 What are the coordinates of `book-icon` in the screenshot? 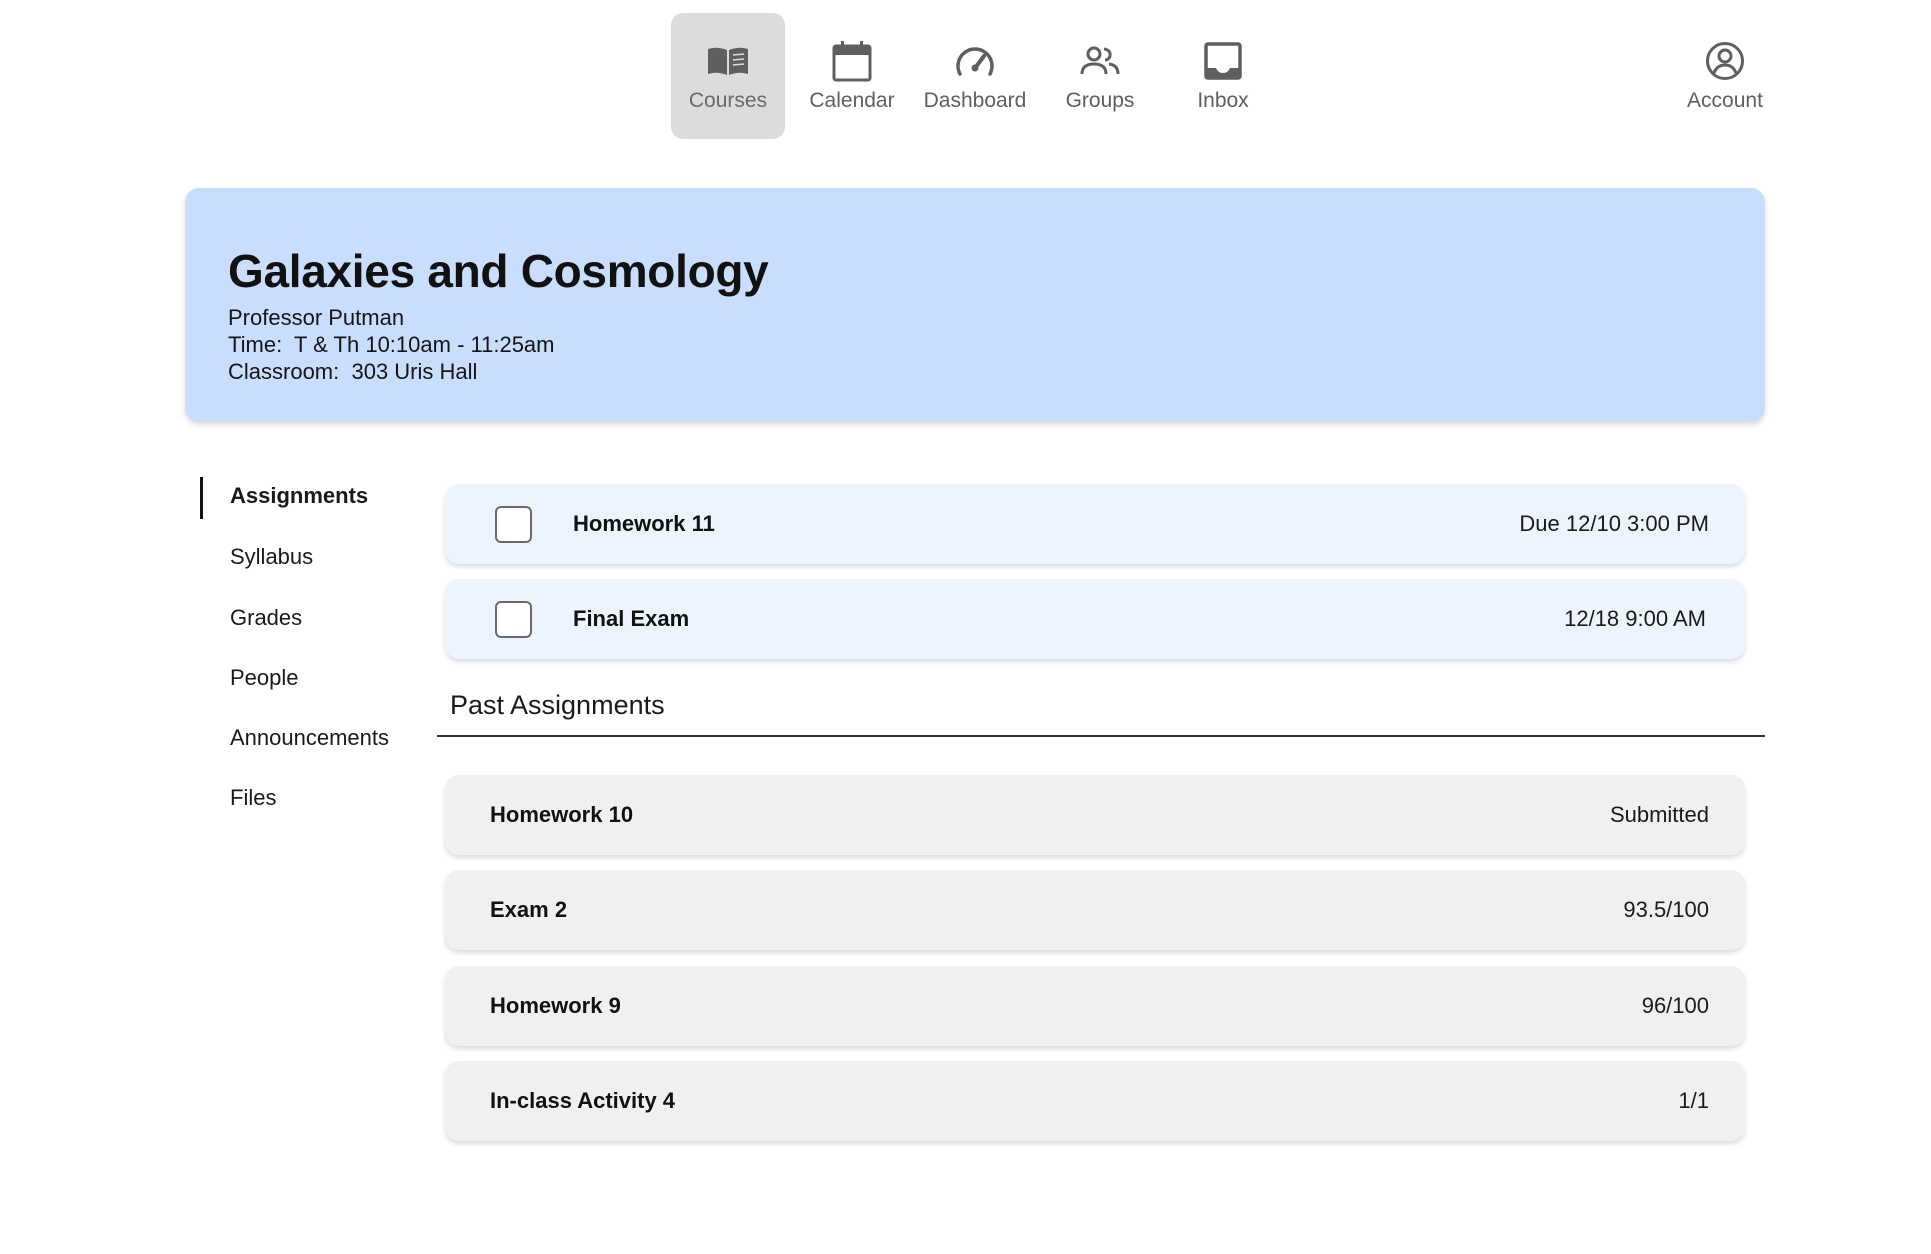 It's located at (728, 61).